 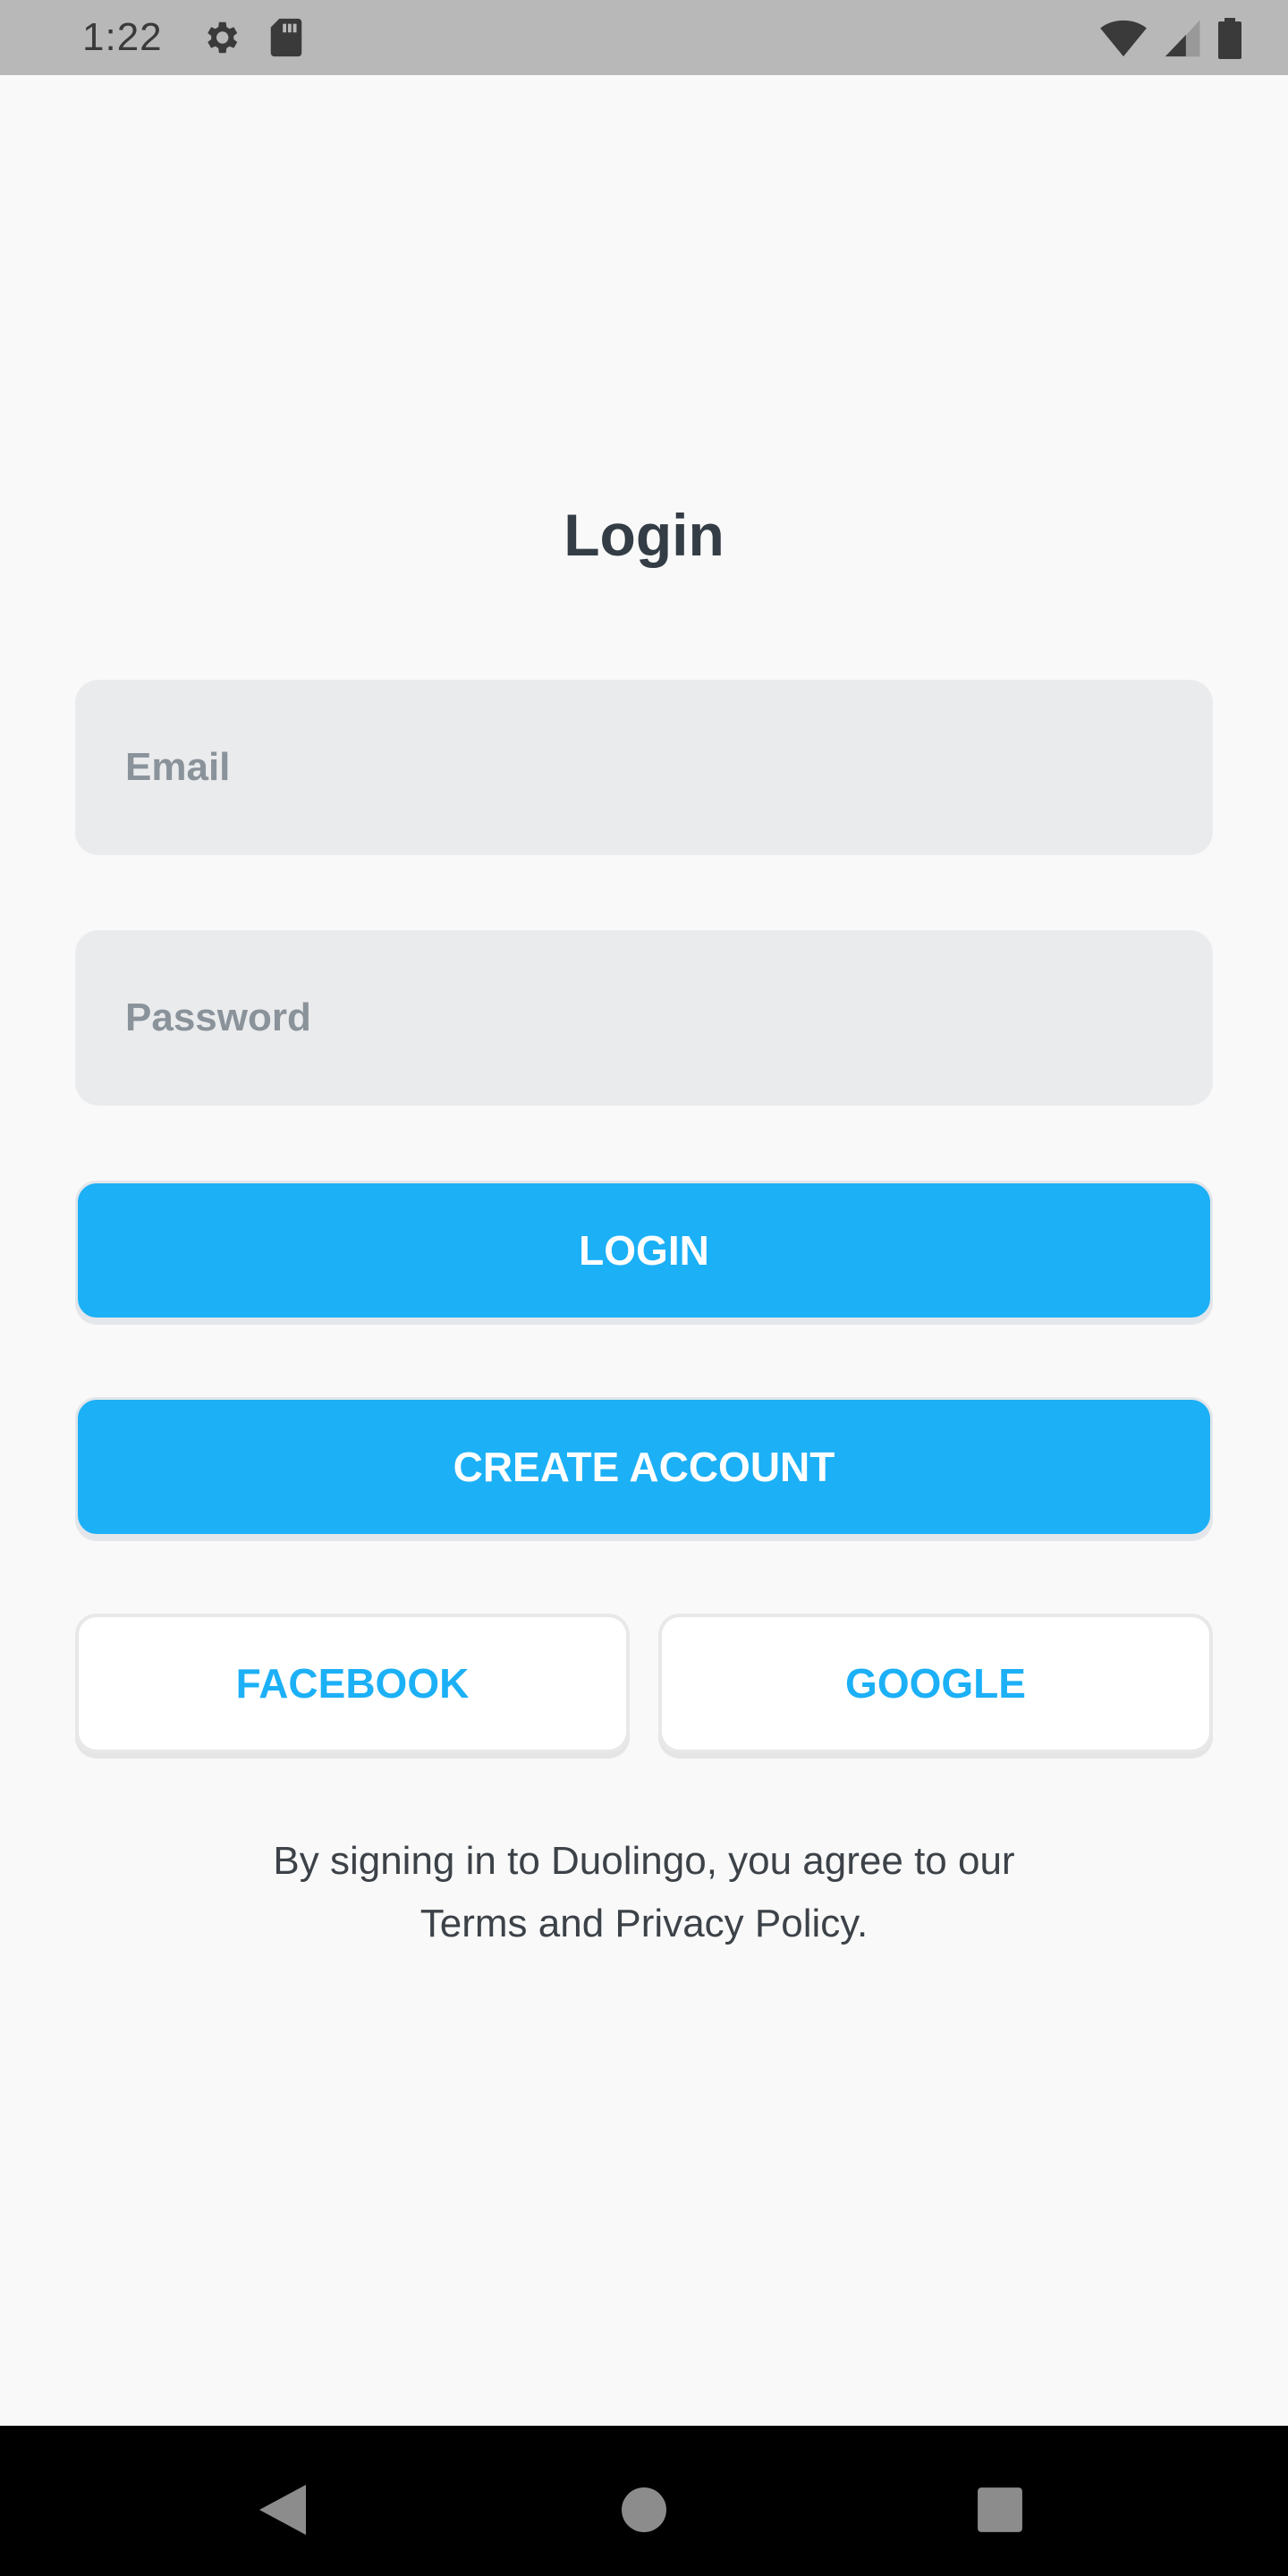 I want to click on navigation-bar, so click(x=644, y=2501).